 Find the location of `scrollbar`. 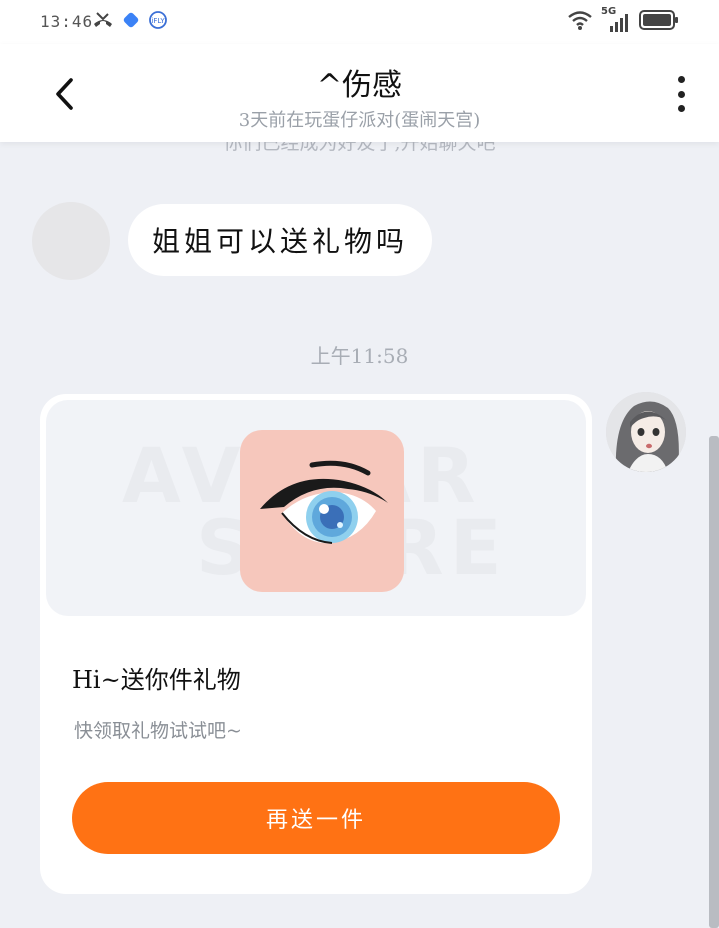

scrollbar is located at coordinates (714, 682).